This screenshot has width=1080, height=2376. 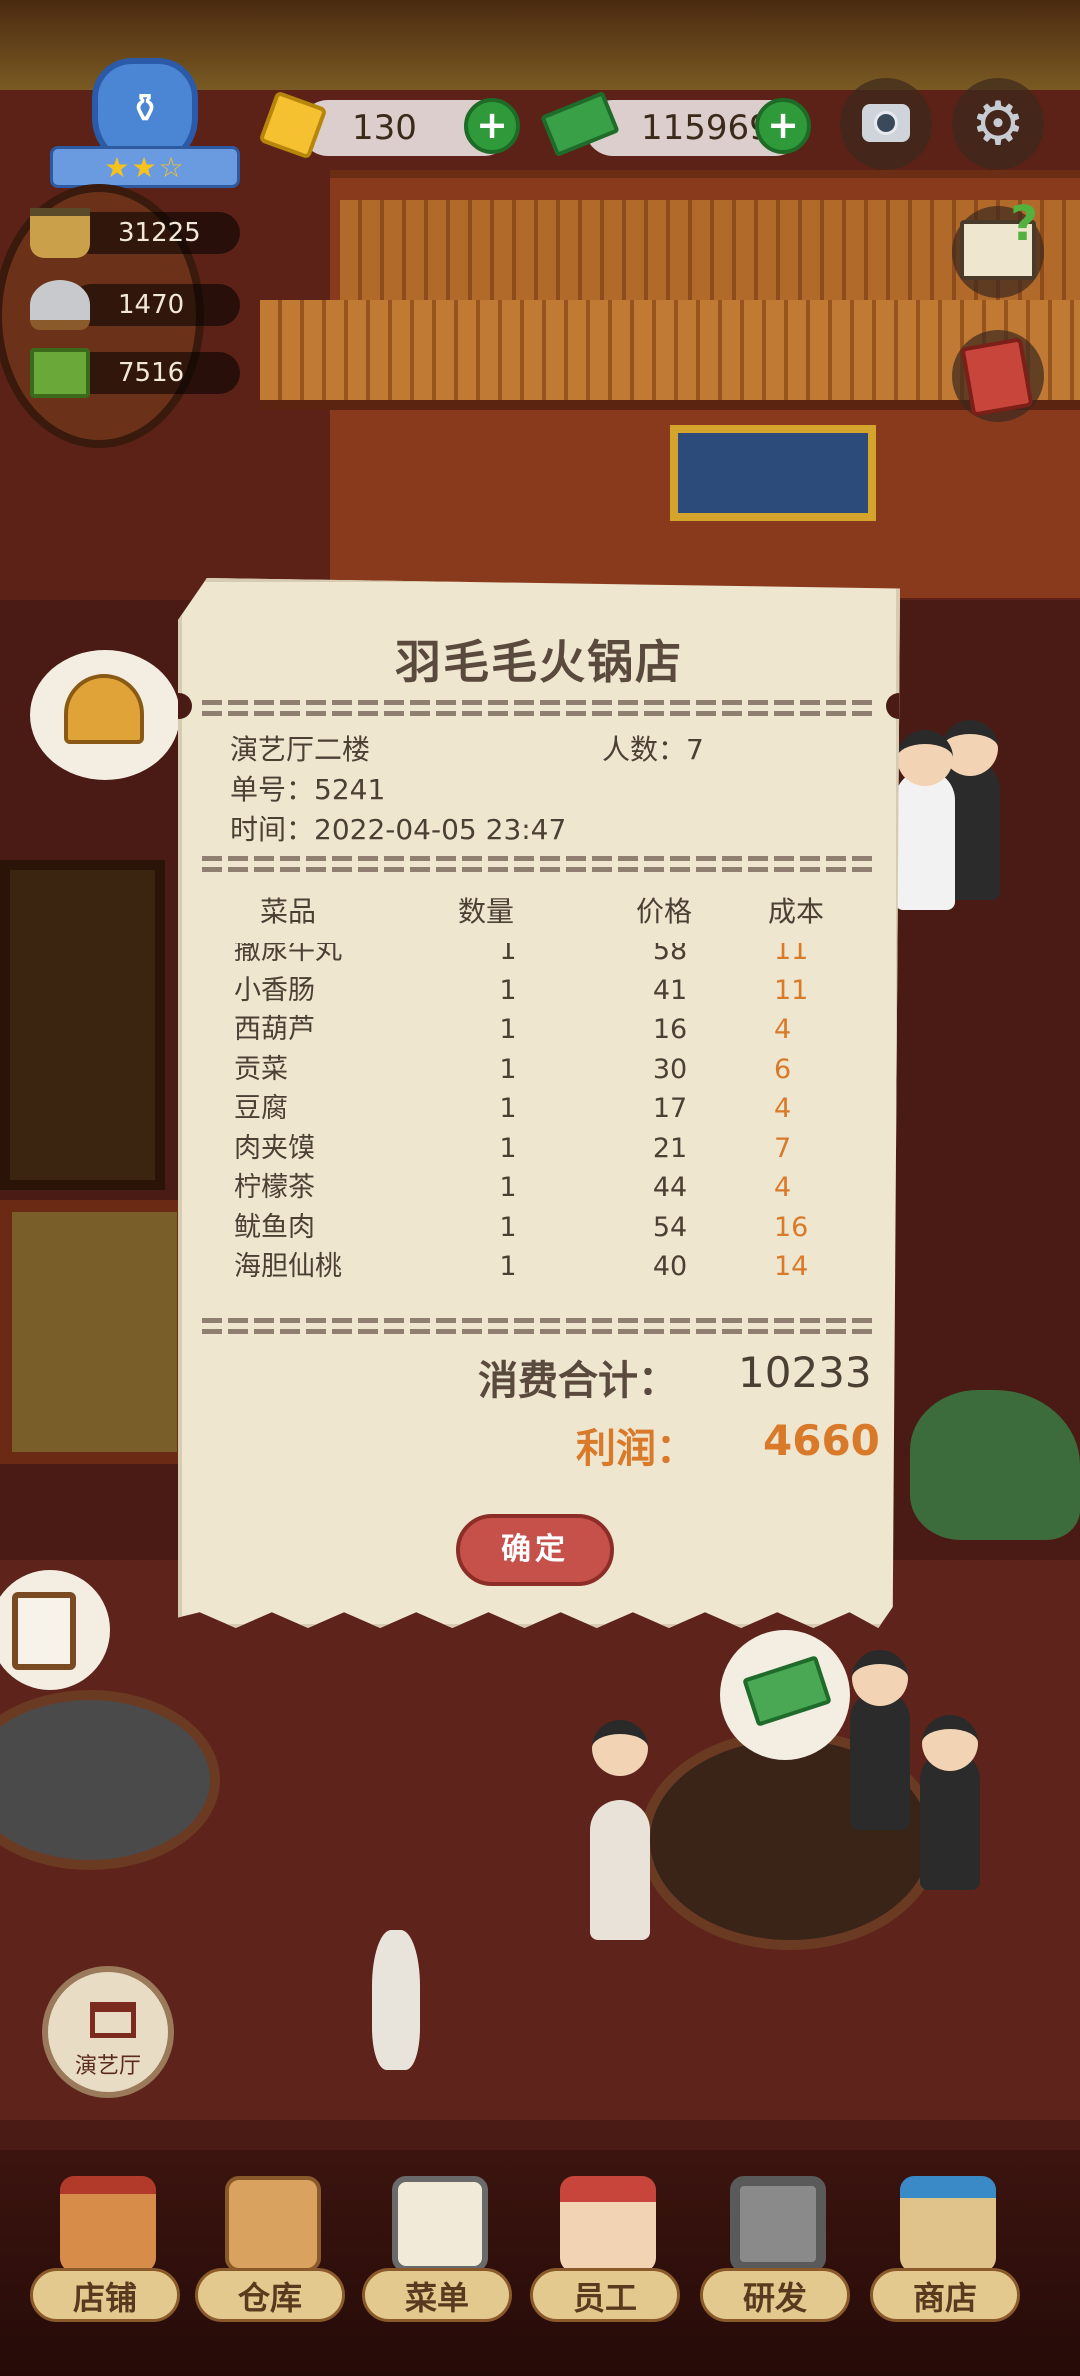 I want to click on confirm-button: 确定, so click(x=535, y=1550).